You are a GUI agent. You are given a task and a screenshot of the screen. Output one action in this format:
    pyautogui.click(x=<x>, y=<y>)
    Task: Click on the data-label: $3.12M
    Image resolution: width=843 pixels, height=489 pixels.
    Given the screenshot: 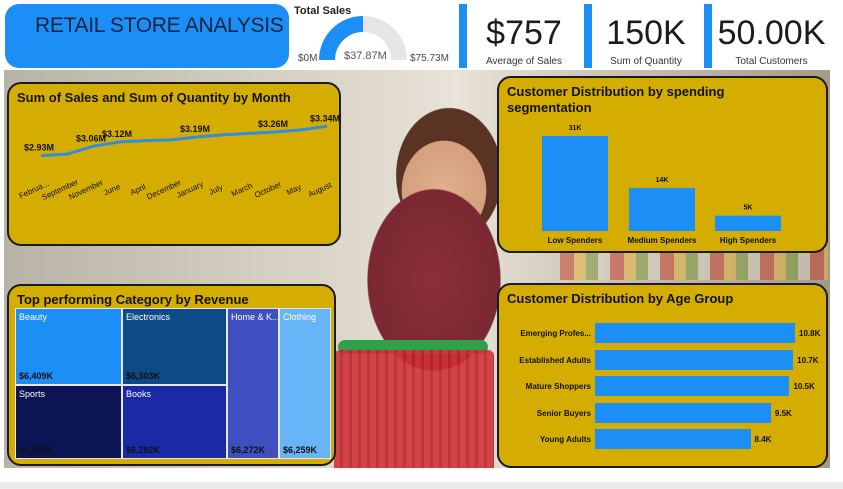 What is the action you would take?
    pyautogui.click(x=117, y=134)
    